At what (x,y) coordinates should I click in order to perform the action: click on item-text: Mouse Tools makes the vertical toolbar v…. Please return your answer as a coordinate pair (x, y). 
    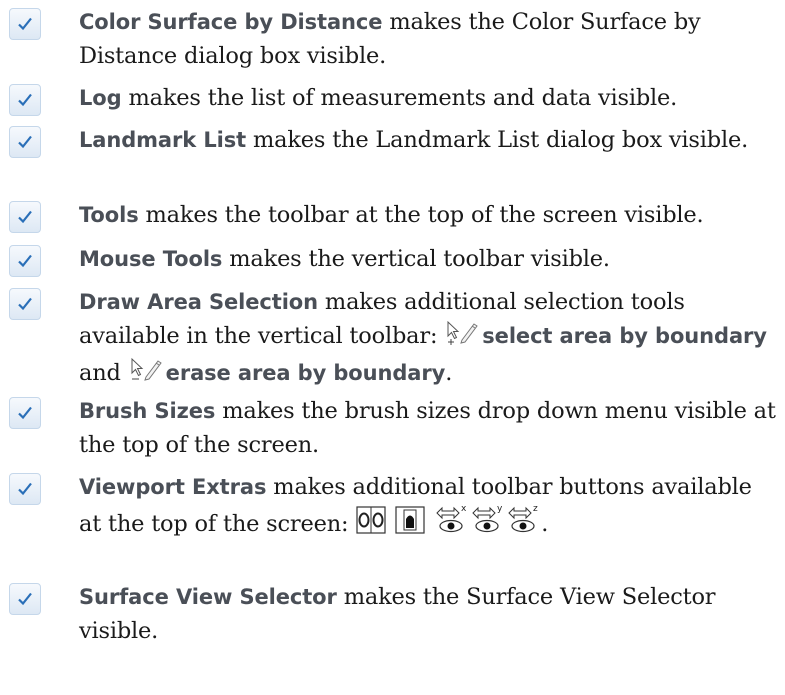
    Looking at the image, I should click on (429, 259).